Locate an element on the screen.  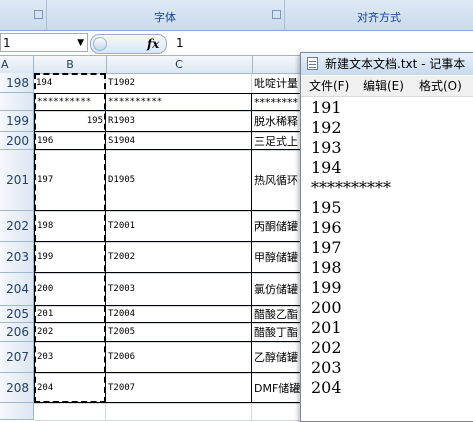
text-line: 194 is located at coordinates (326, 167).